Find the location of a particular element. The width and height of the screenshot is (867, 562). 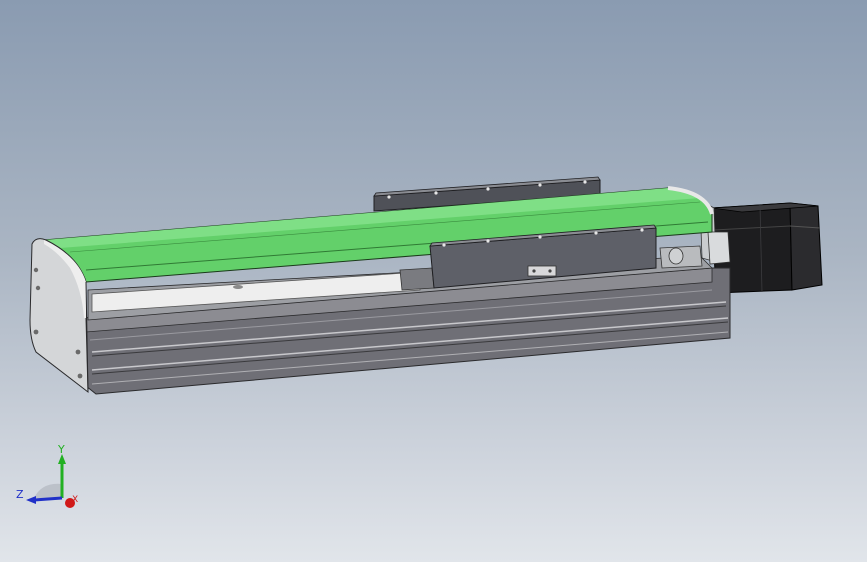

view-orientation-triad: Y Z X is located at coordinates (54, 480).